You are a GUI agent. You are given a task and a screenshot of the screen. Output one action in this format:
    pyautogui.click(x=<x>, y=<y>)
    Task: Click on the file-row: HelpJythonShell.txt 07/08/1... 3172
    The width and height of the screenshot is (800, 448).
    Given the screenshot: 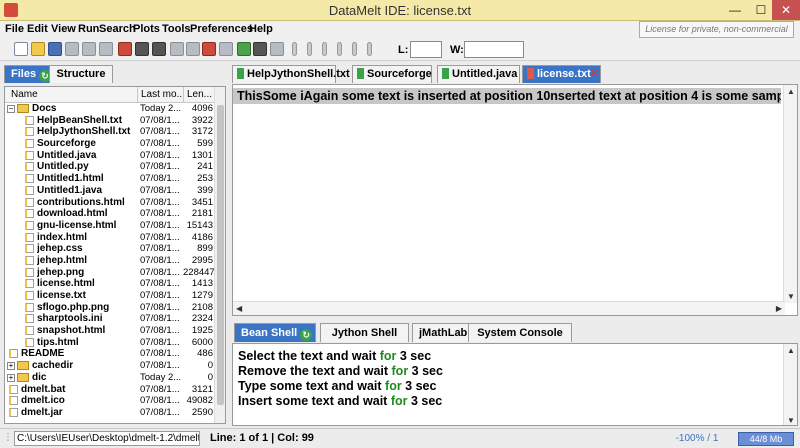 What is the action you would take?
    pyautogui.click(x=110, y=132)
    